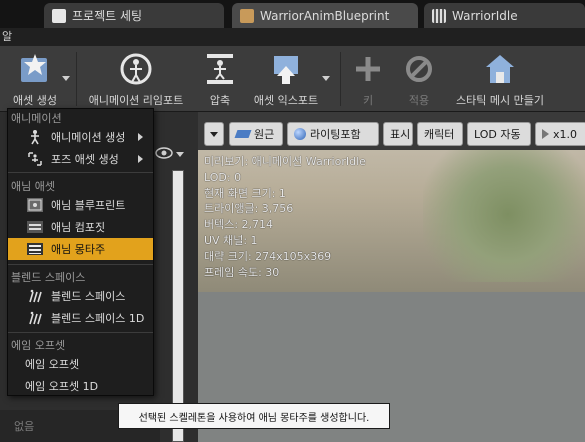 The height and width of the screenshot is (442, 585). What do you see at coordinates (35, 137) in the screenshot?
I see `animation-icon` at bounding box center [35, 137].